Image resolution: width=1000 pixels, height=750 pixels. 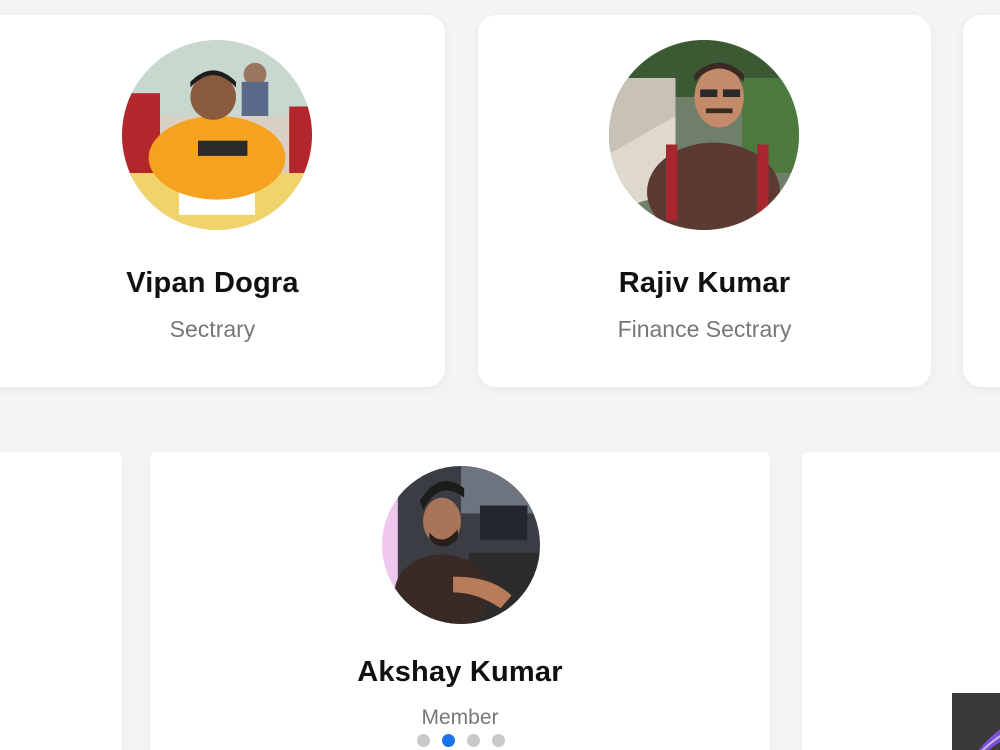 What do you see at coordinates (460, 717) in the screenshot?
I see `member-role: Member` at bounding box center [460, 717].